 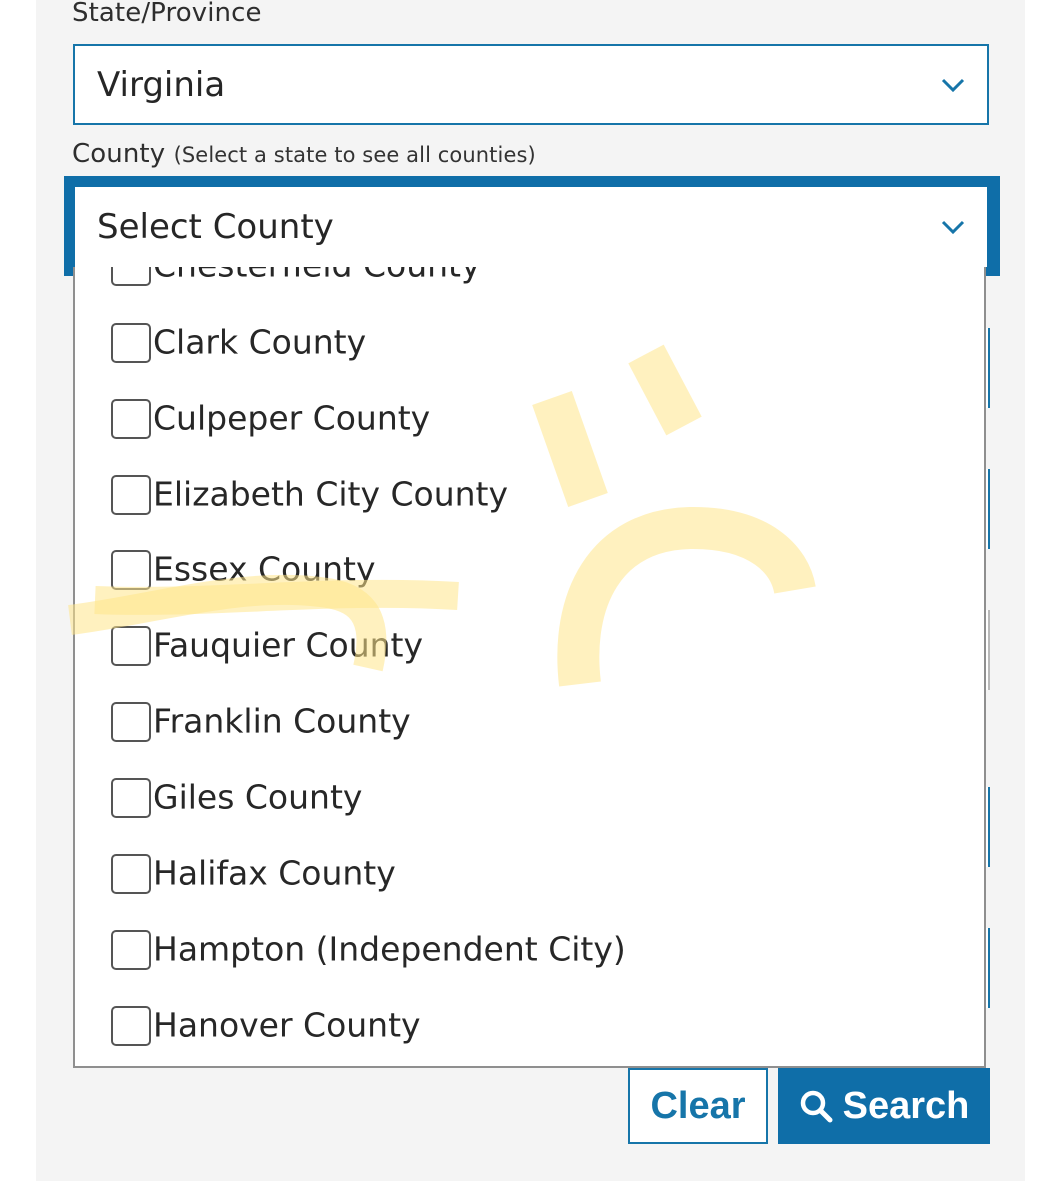 What do you see at coordinates (906, 1105) in the screenshot?
I see `search-button-label: Search` at bounding box center [906, 1105].